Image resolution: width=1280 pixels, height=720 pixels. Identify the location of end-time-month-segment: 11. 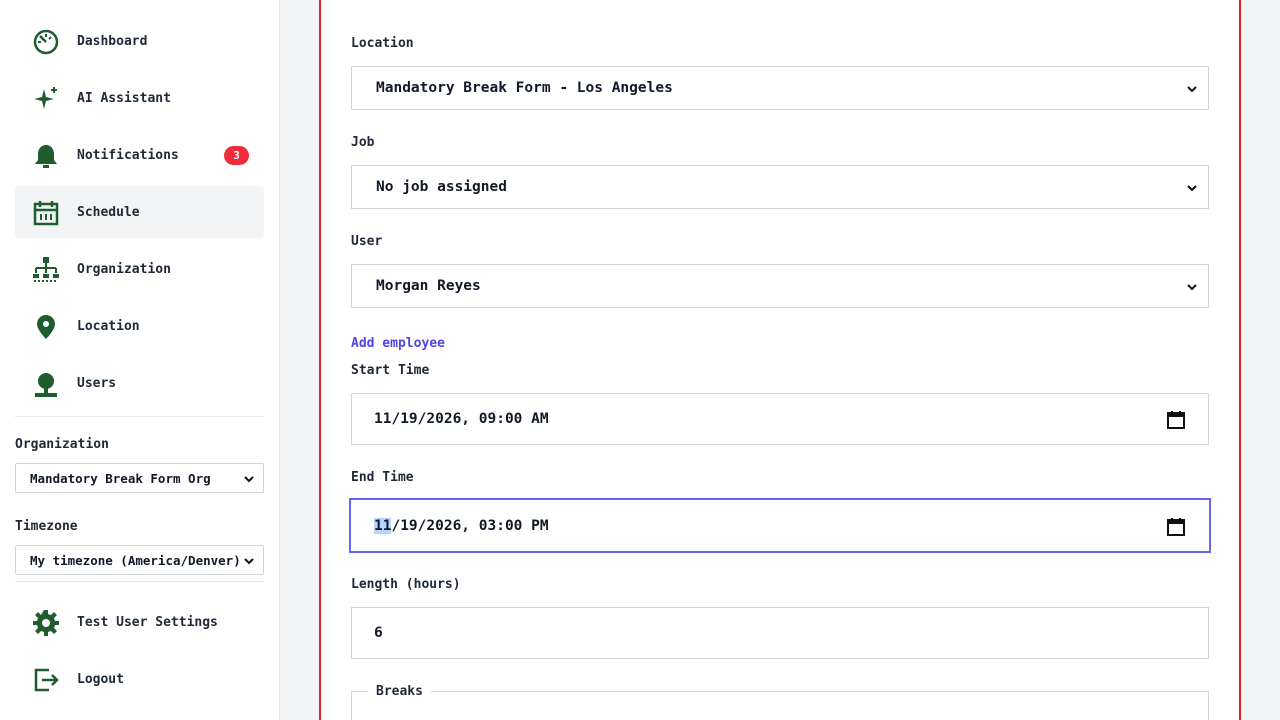
(383, 525).